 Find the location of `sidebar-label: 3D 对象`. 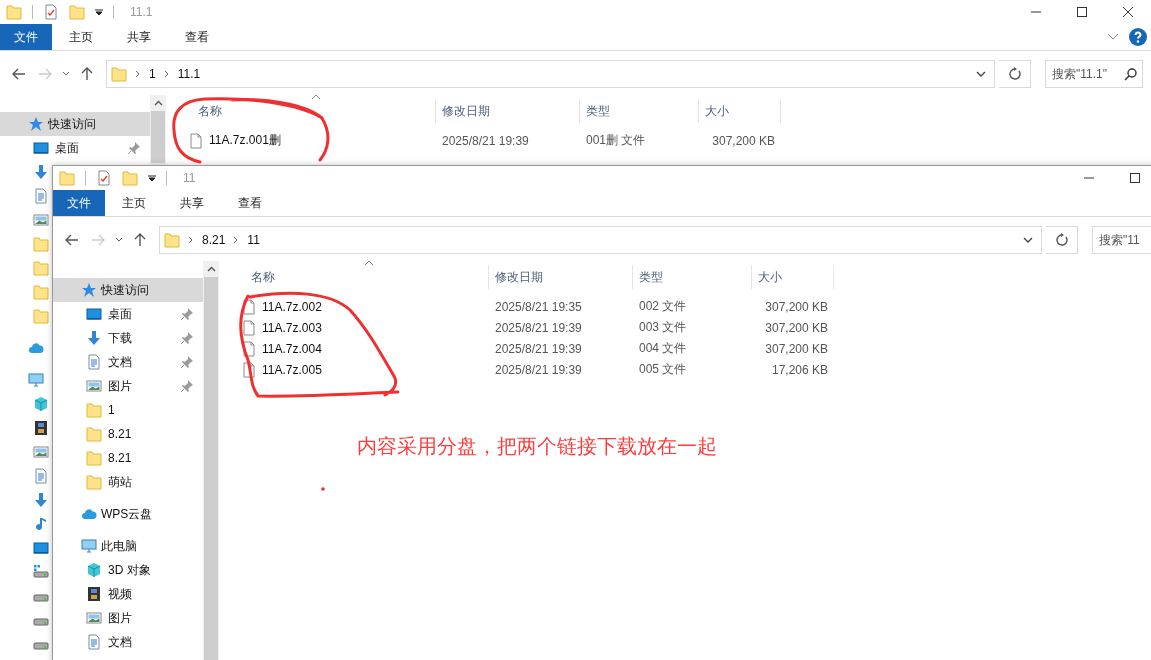

sidebar-label: 3D 对象 is located at coordinates (129, 570).